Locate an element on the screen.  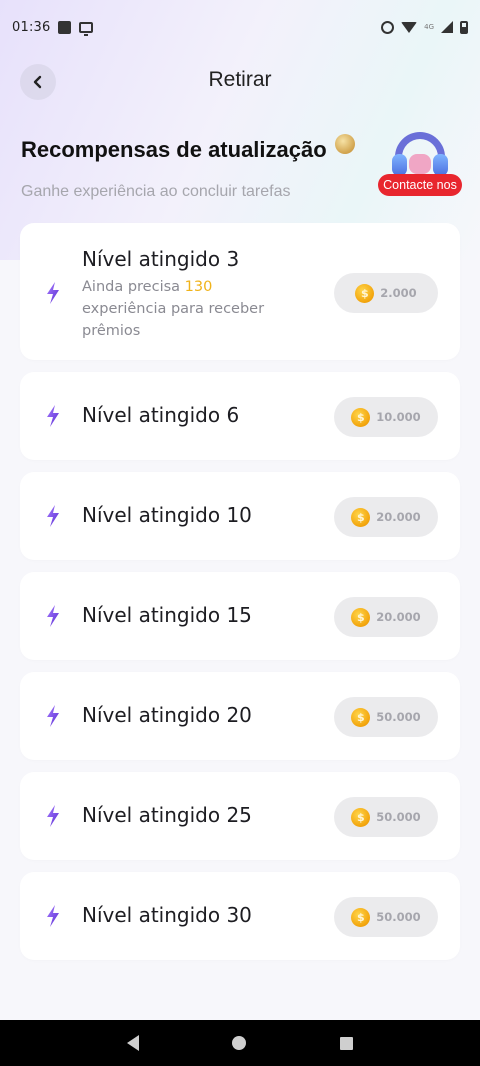
page-title: Retirar is located at coordinates (240, 79).